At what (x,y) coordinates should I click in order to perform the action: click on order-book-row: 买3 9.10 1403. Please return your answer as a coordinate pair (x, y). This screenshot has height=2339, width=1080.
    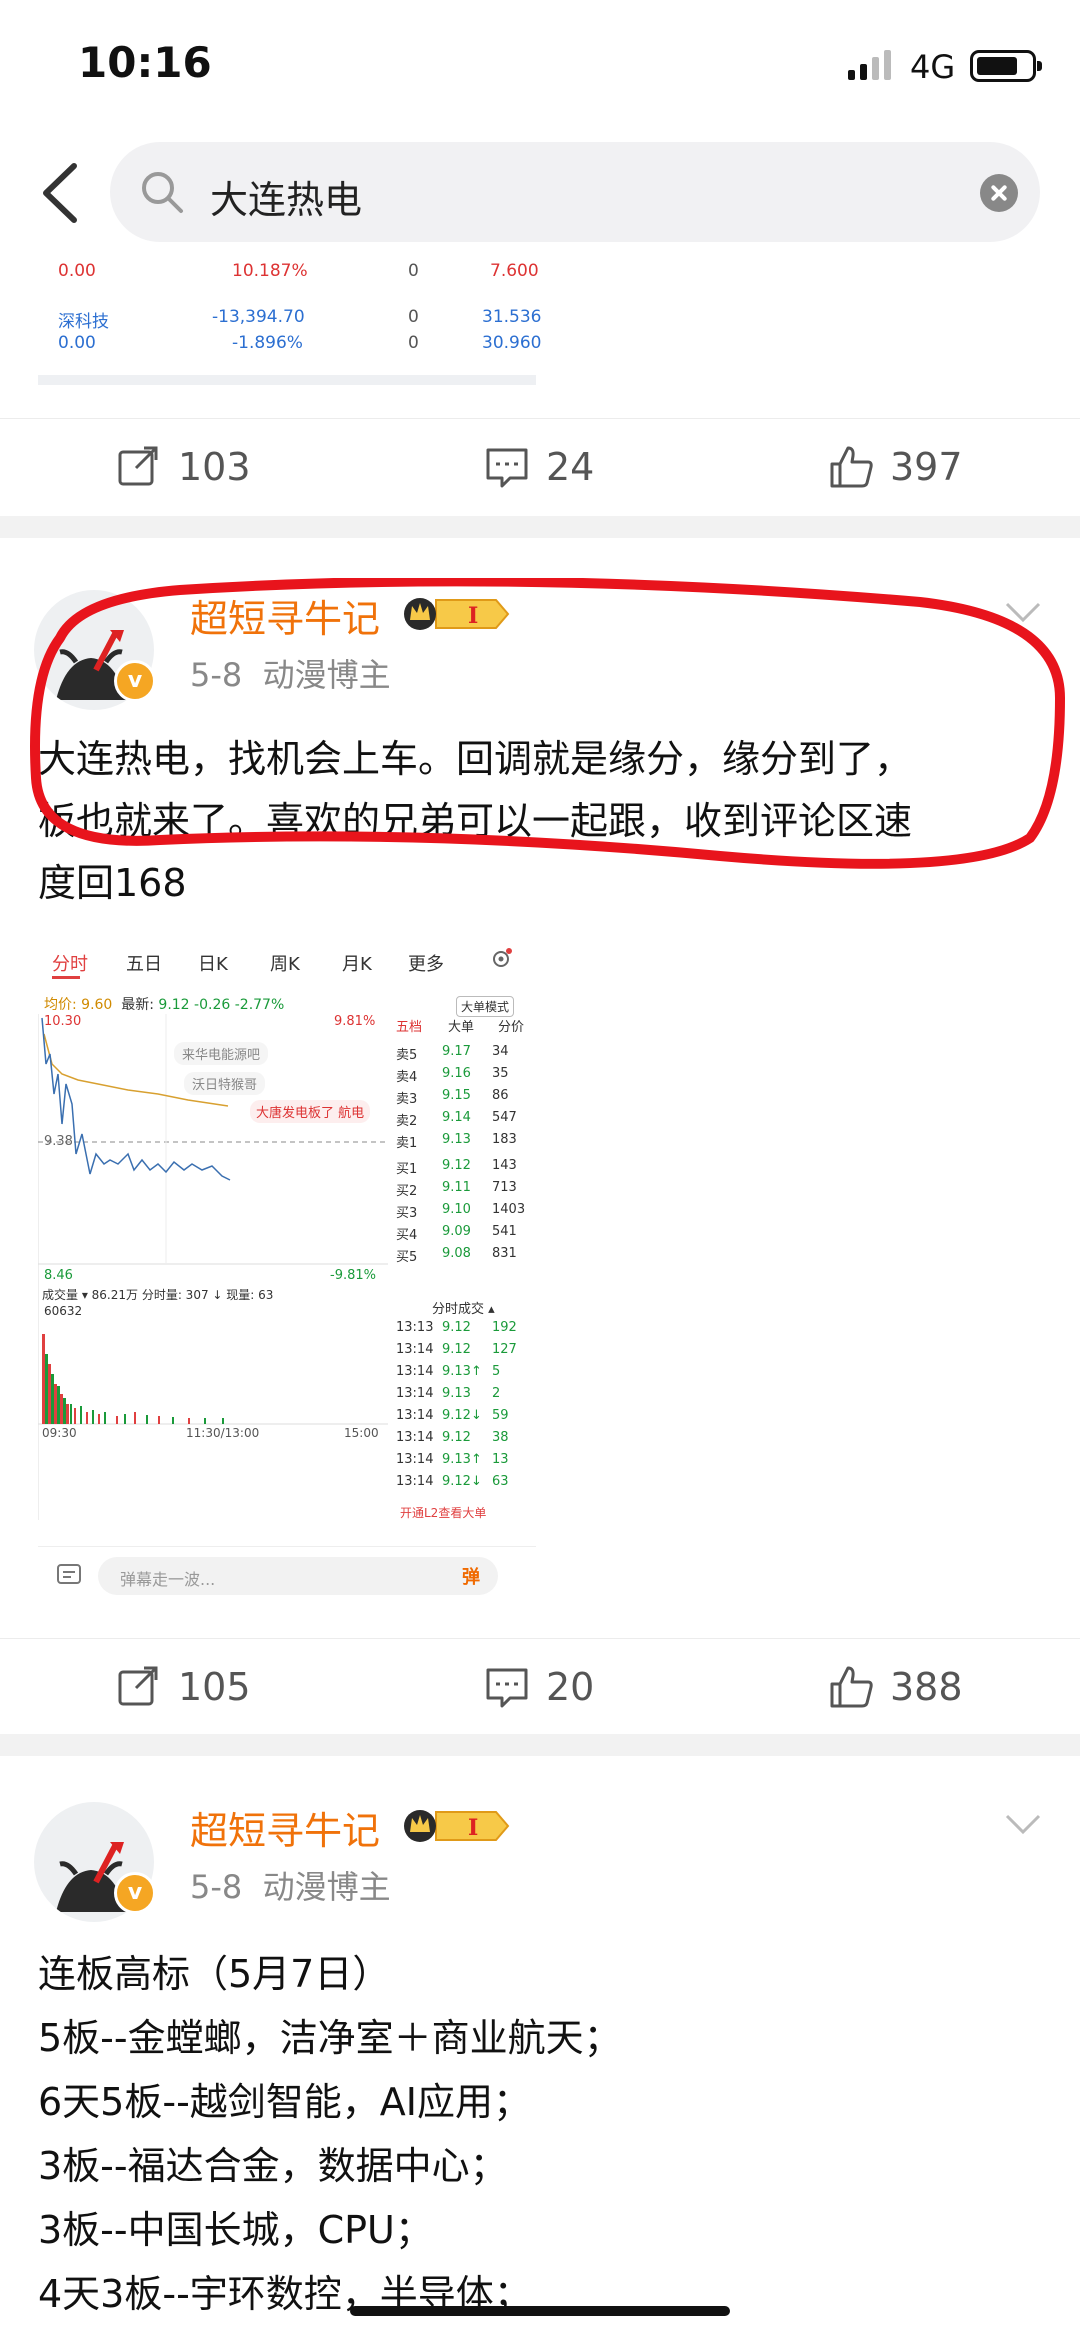
    Looking at the image, I should click on (462, 1211).